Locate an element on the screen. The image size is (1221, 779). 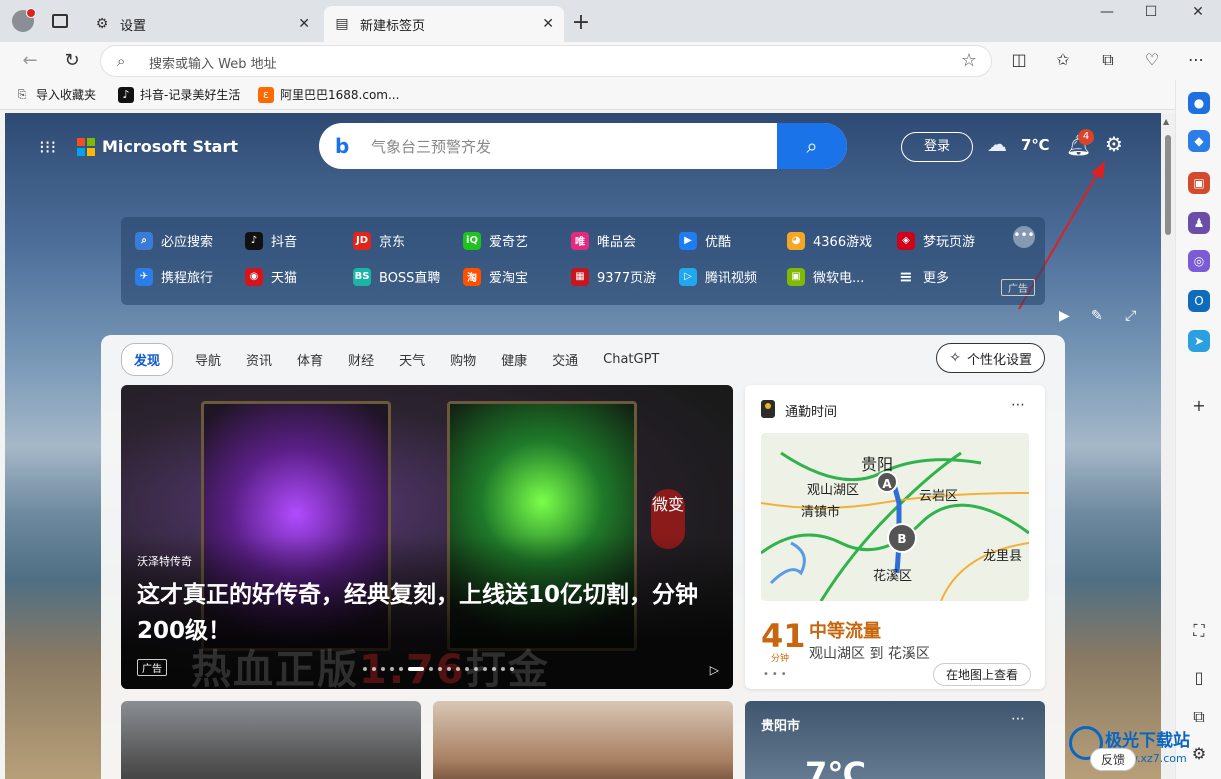
quick-link-label: 4366游戏 is located at coordinates (843, 242).